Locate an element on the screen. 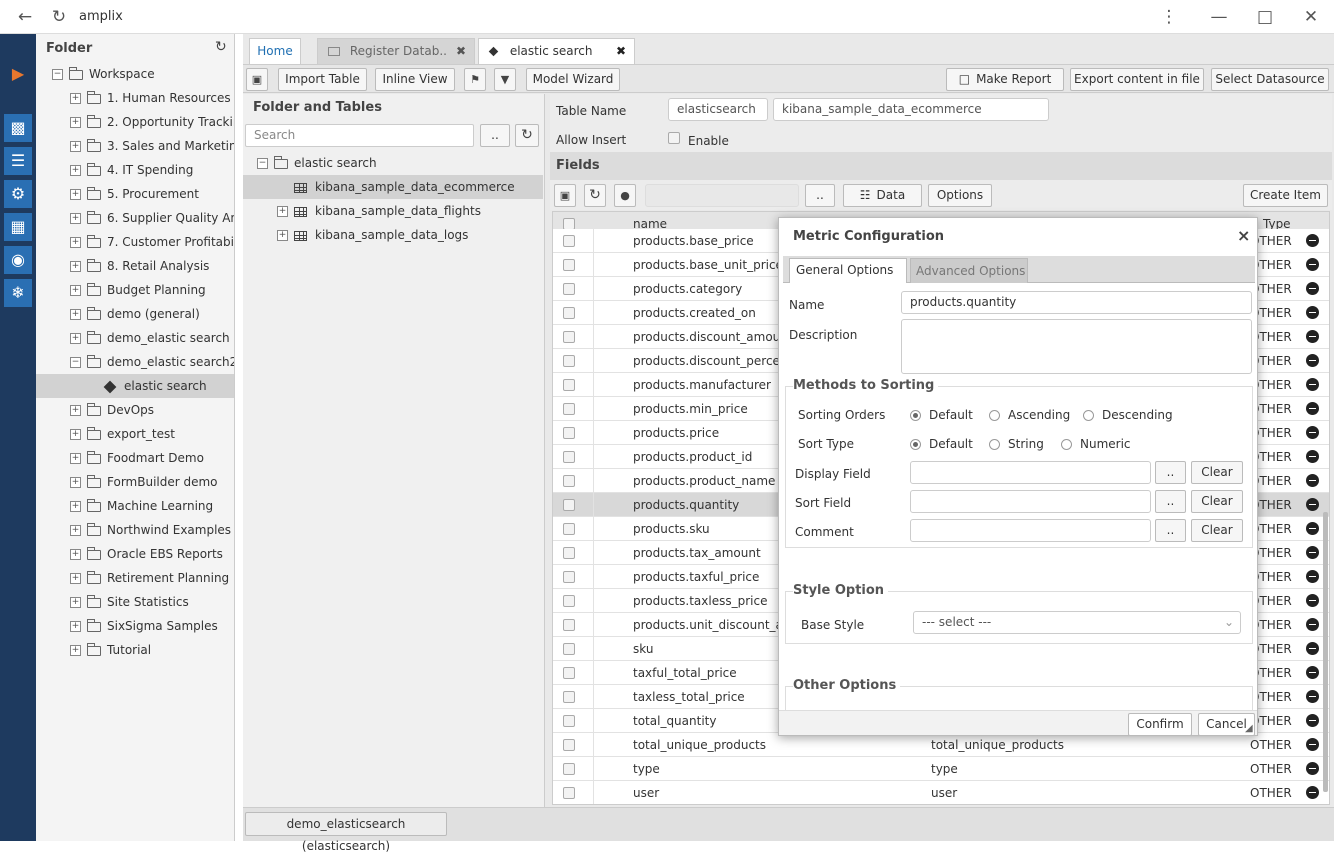 This screenshot has height=857, width=1334. folder-tree-item: + demo (general) is located at coordinates (135, 314).